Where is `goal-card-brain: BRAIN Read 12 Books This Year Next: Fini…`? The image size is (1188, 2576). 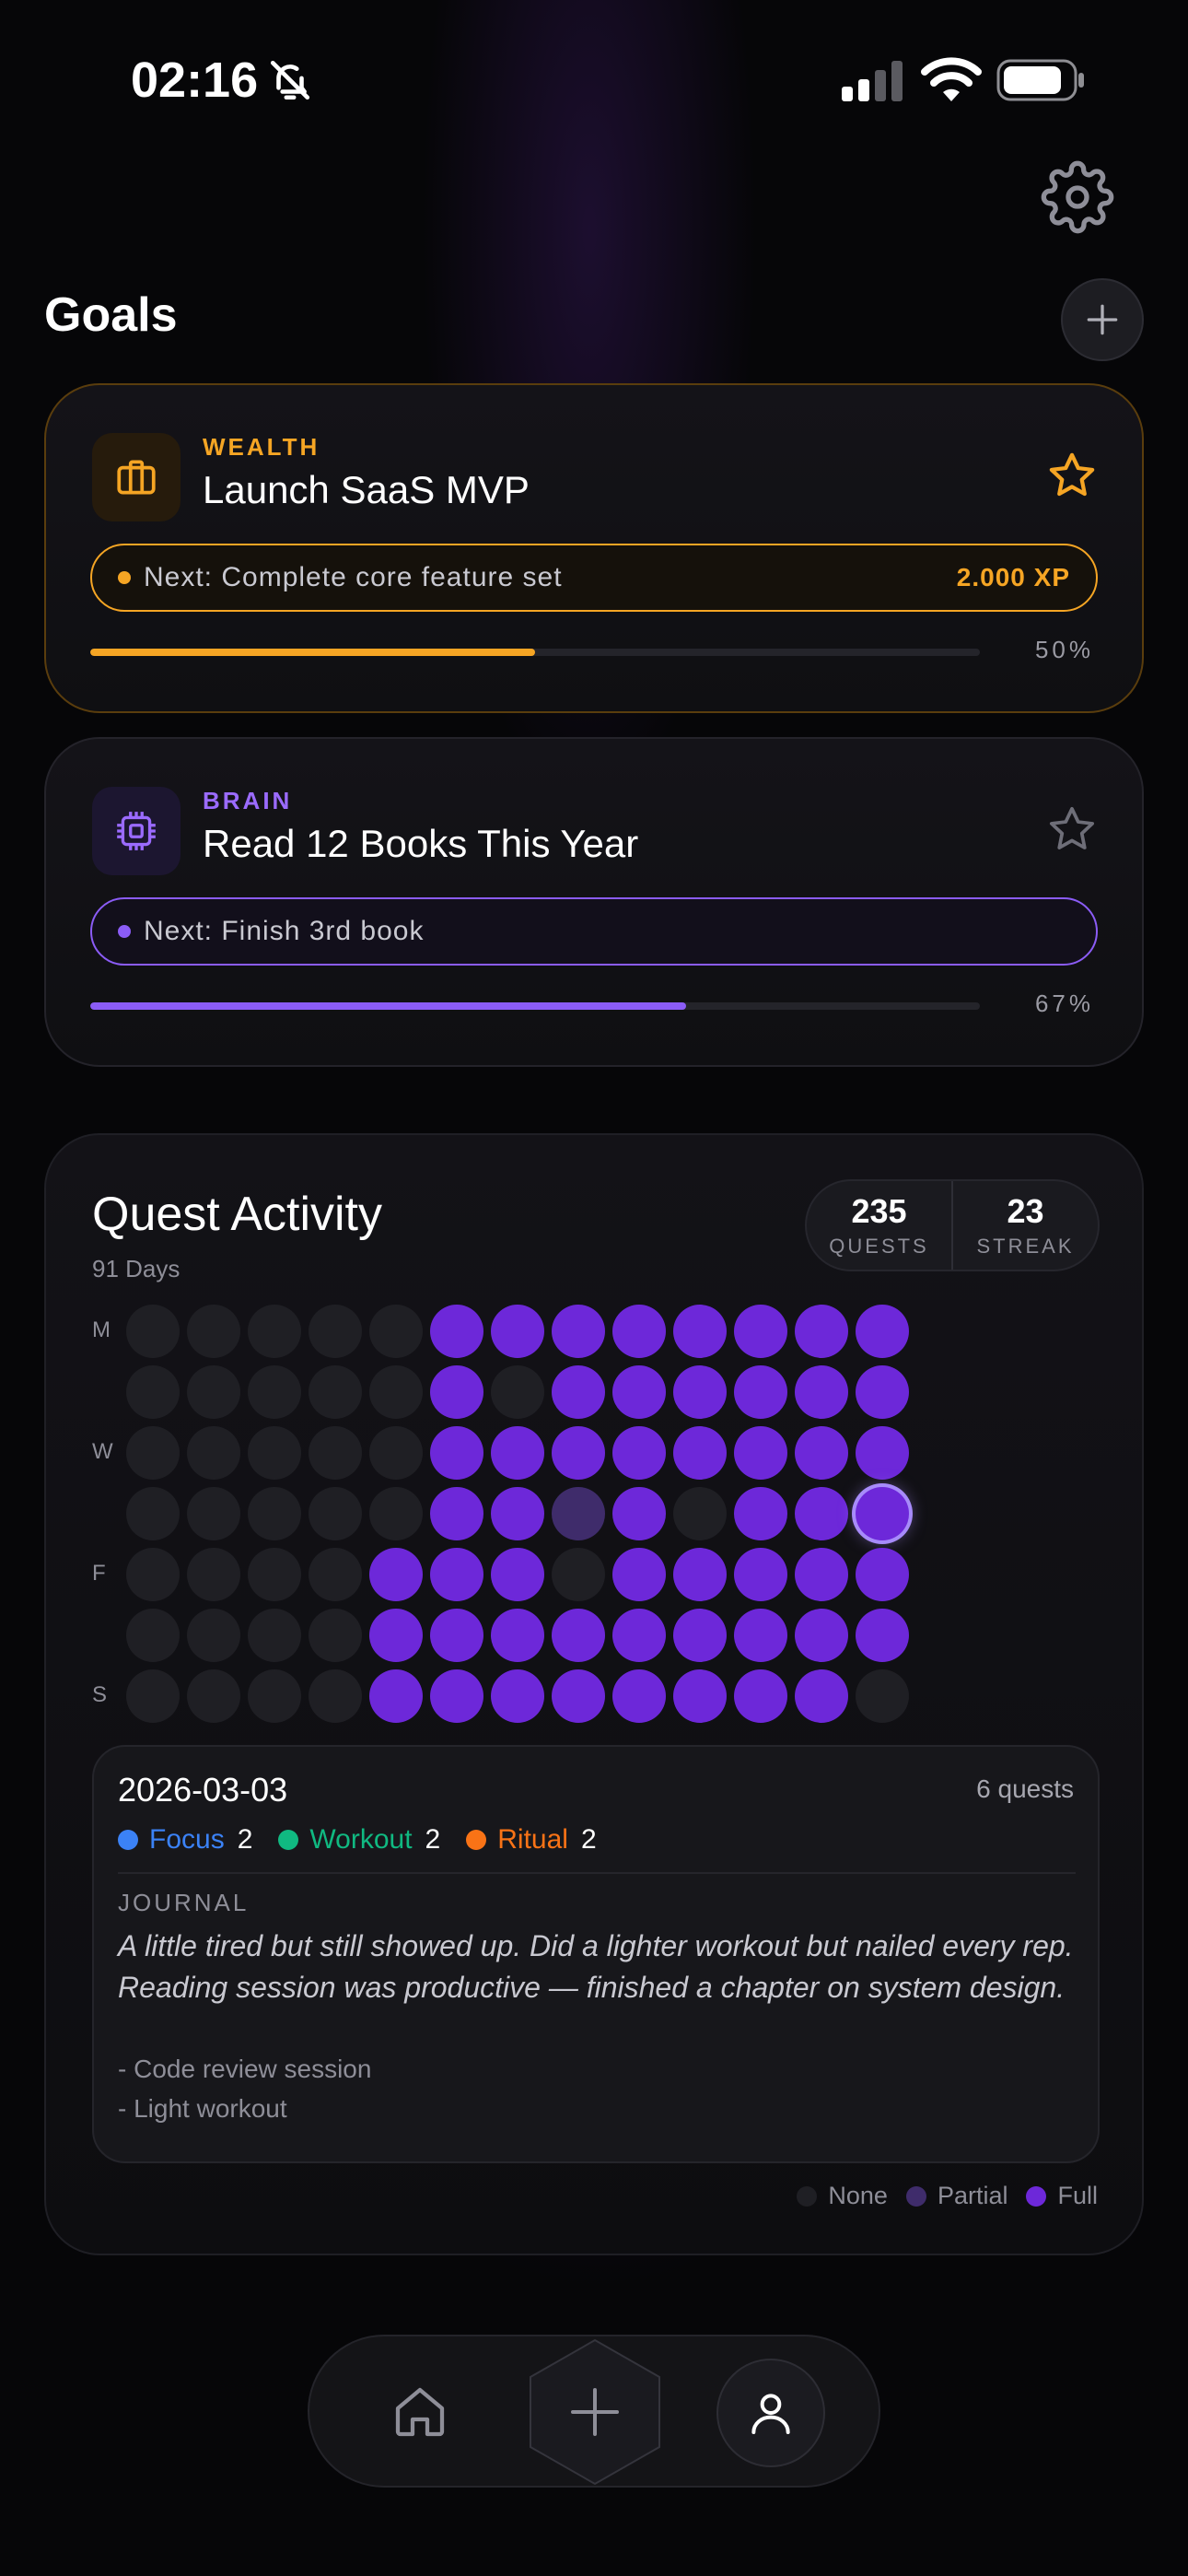 goal-card-brain: BRAIN Read 12 Books This Year Next: Fini… is located at coordinates (594, 902).